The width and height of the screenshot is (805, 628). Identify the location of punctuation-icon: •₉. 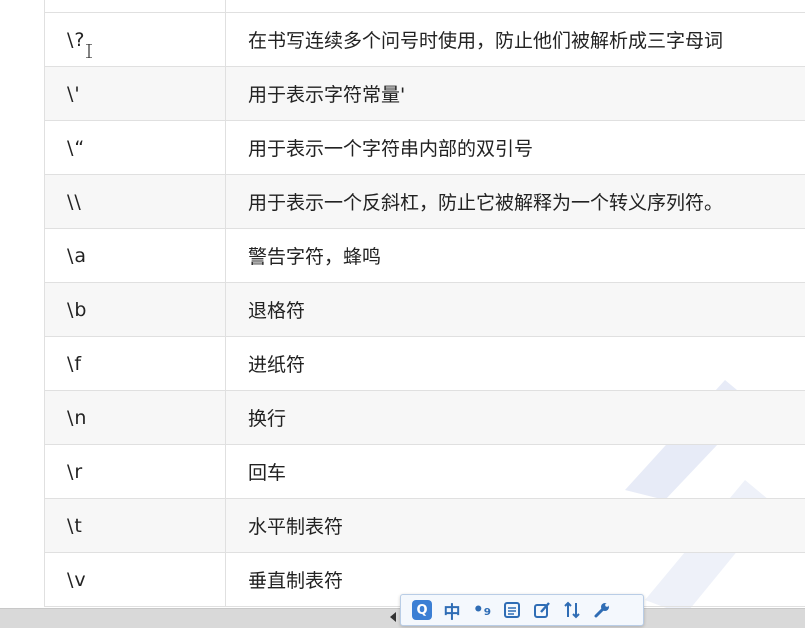
(482, 610).